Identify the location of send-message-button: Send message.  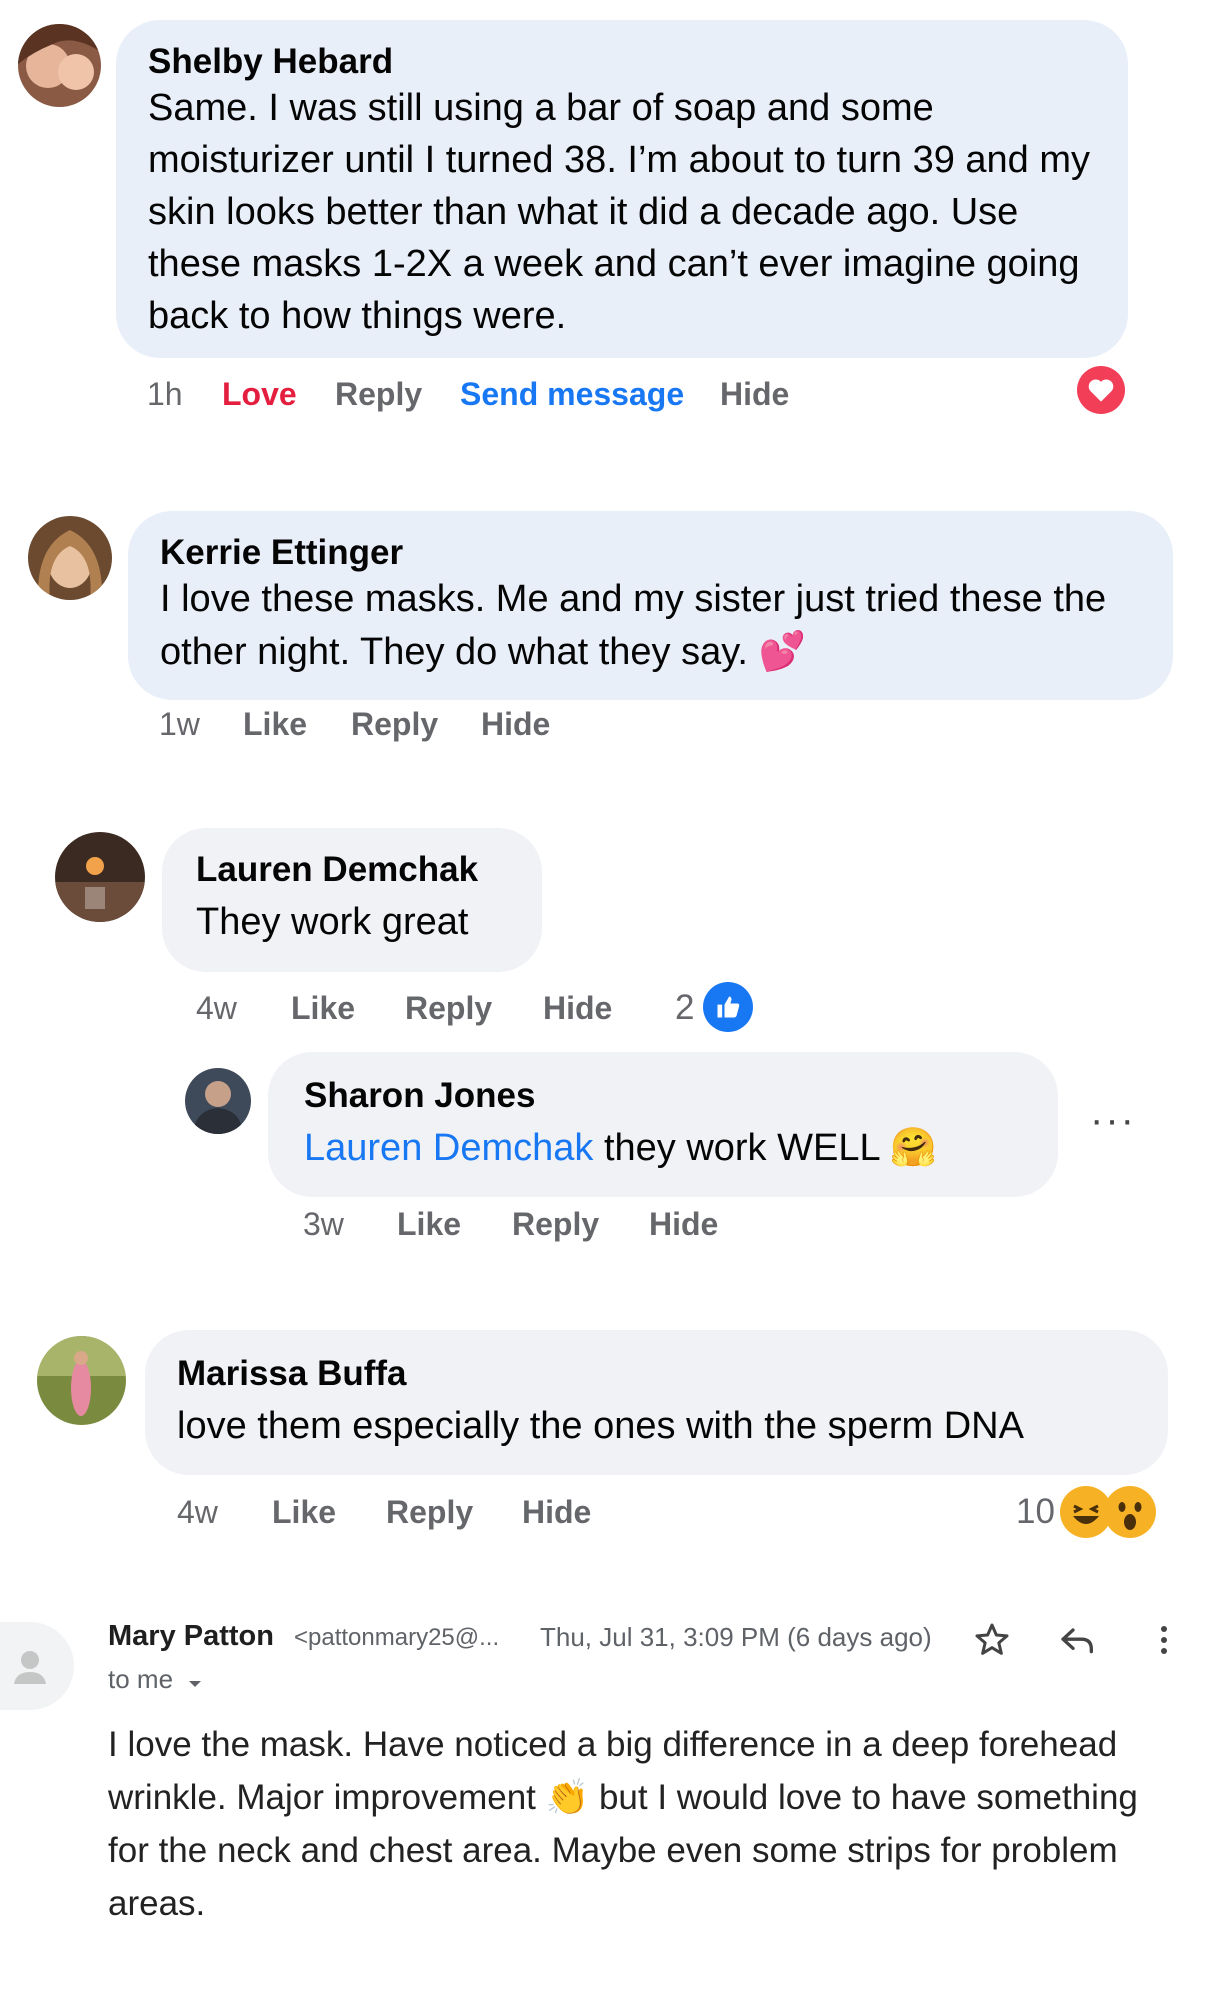
(572, 394).